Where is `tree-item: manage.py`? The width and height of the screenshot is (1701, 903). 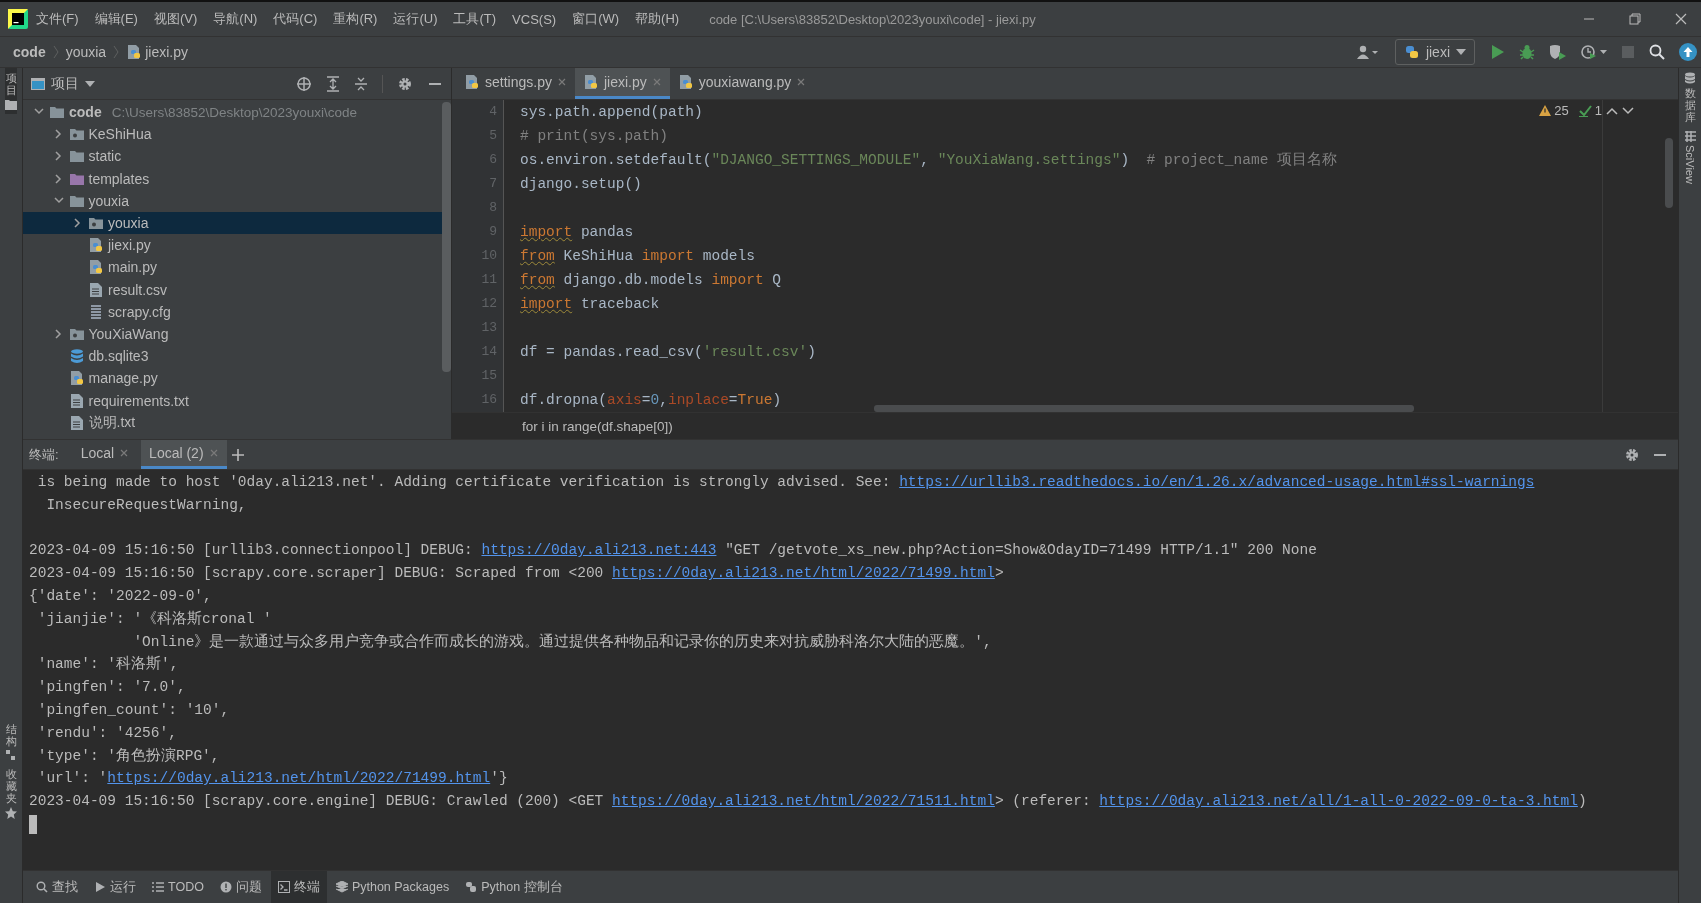 tree-item: manage.py is located at coordinates (232, 378).